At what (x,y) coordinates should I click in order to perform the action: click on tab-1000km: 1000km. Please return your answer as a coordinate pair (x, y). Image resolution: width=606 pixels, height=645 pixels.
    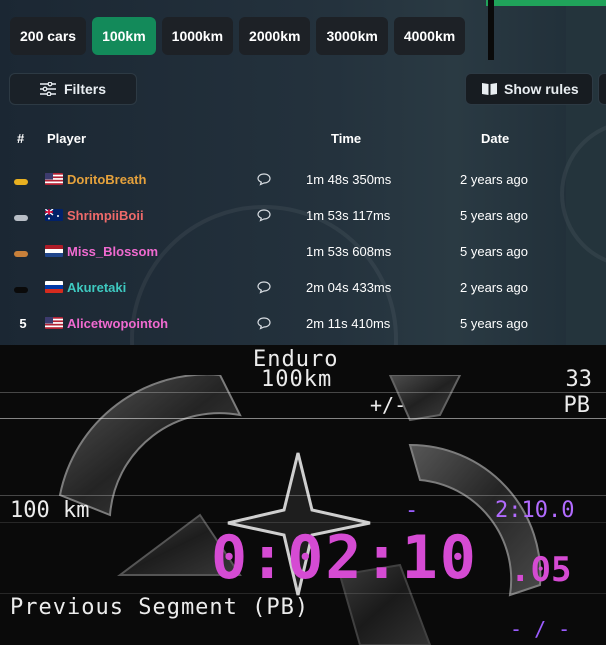
    Looking at the image, I should click on (197, 36).